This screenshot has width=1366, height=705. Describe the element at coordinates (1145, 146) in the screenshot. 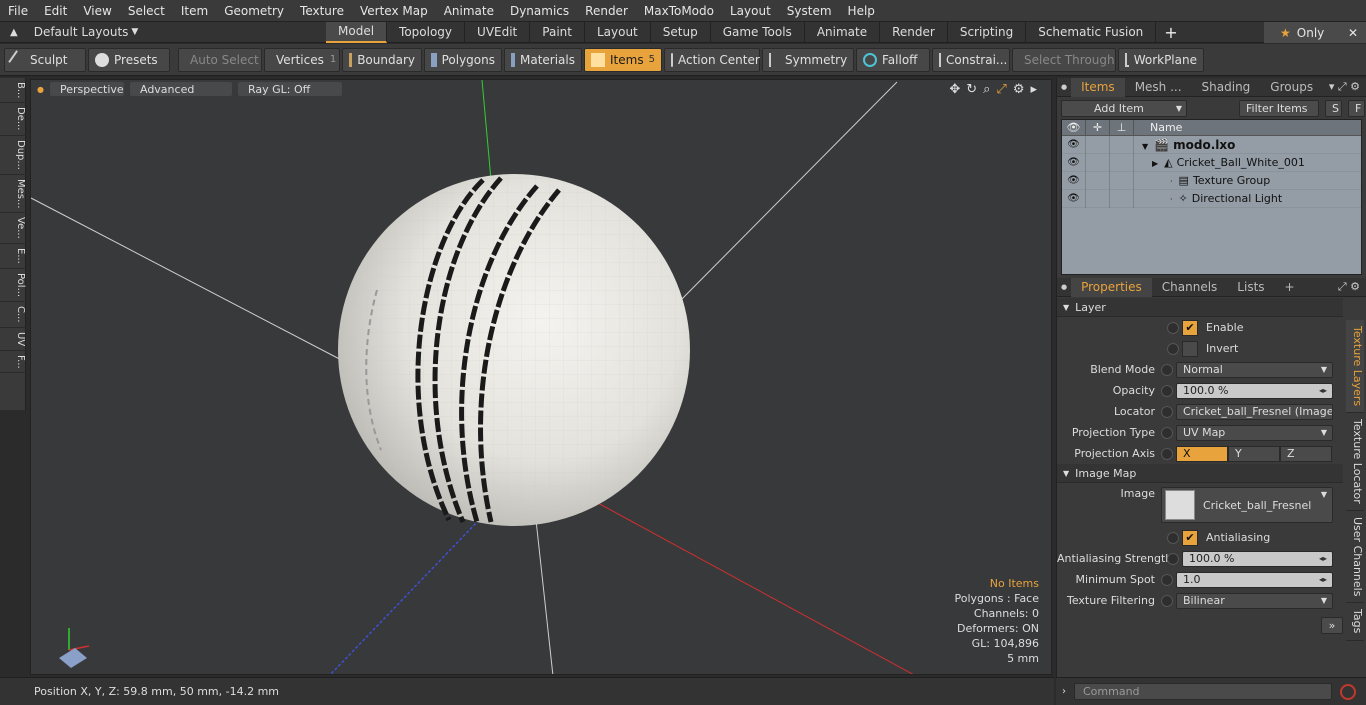

I see `expand-arrow-icon: ▼` at that location.